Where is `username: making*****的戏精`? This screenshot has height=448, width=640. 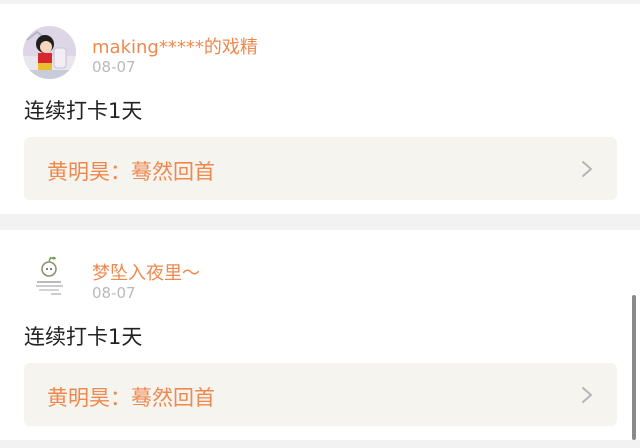
username: making*****的戏精 is located at coordinates (175, 46).